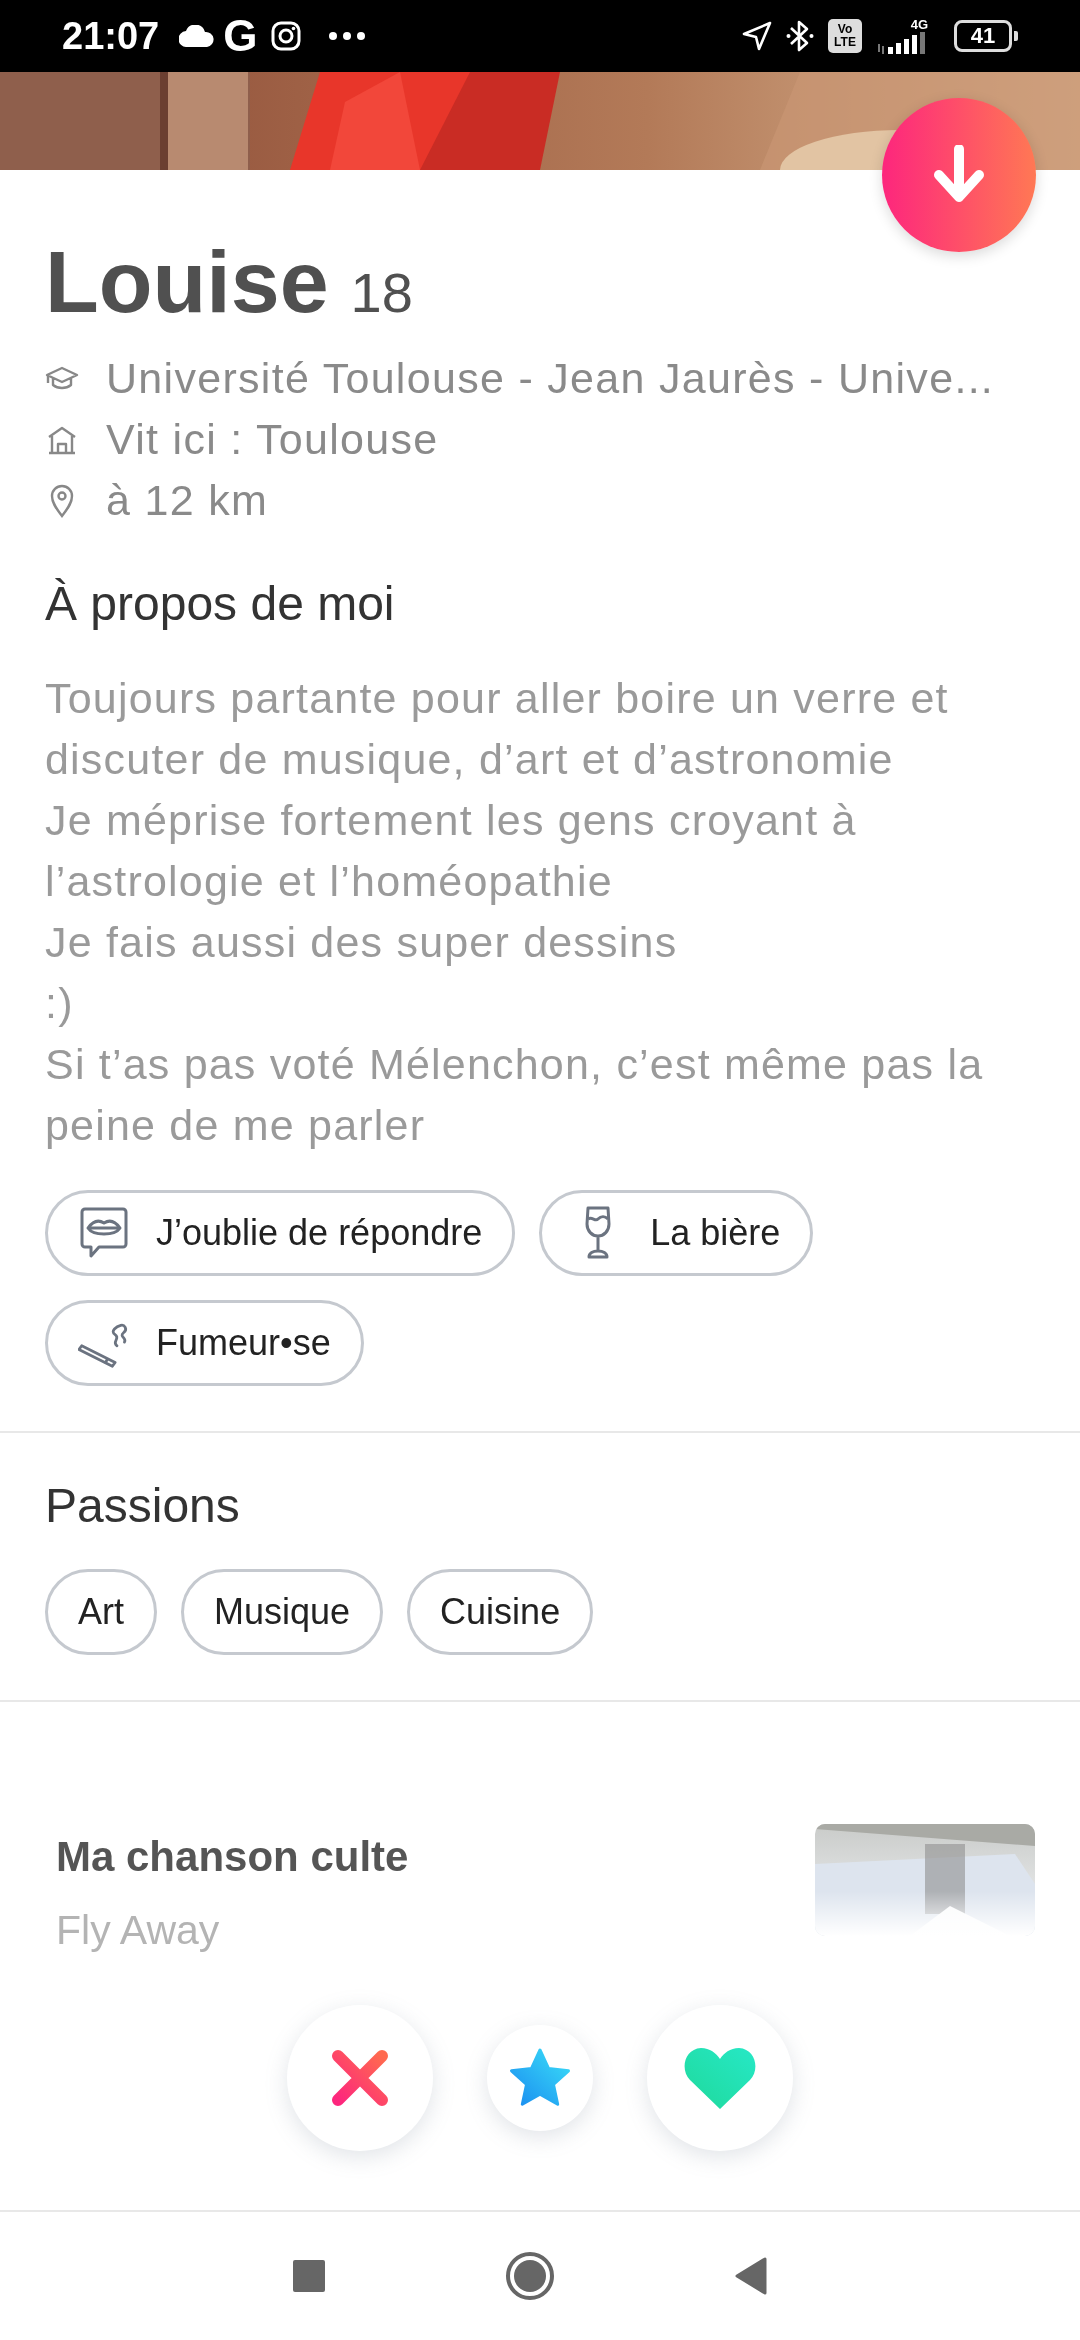 Image resolution: width=1080 pixels, height=2340 pixels. What do you see at coordinates (62, 500) in the screenshot?
I see `location-pin-icon` at bounding box center [62, 500].